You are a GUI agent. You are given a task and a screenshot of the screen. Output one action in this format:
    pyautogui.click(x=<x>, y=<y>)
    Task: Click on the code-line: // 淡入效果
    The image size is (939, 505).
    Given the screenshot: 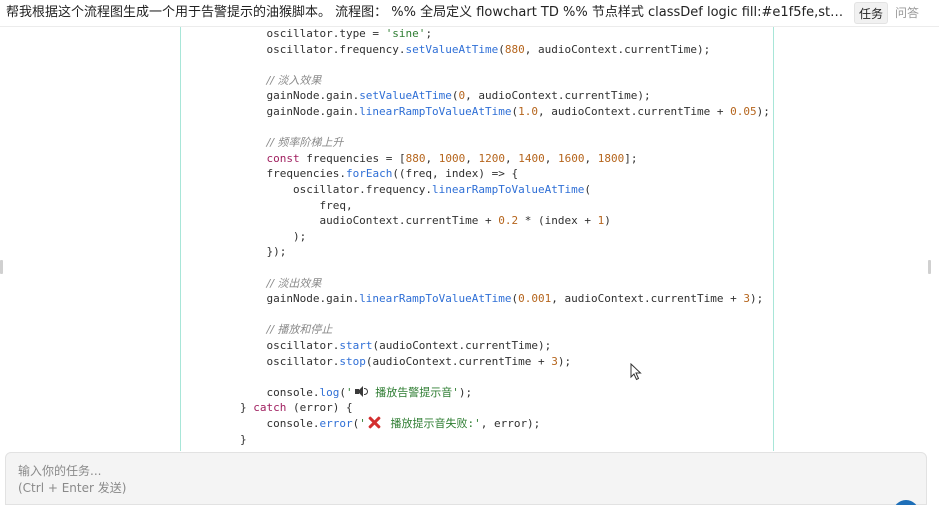 What is the action you would take?
    pyautogui.click(x=254, y=81)
    